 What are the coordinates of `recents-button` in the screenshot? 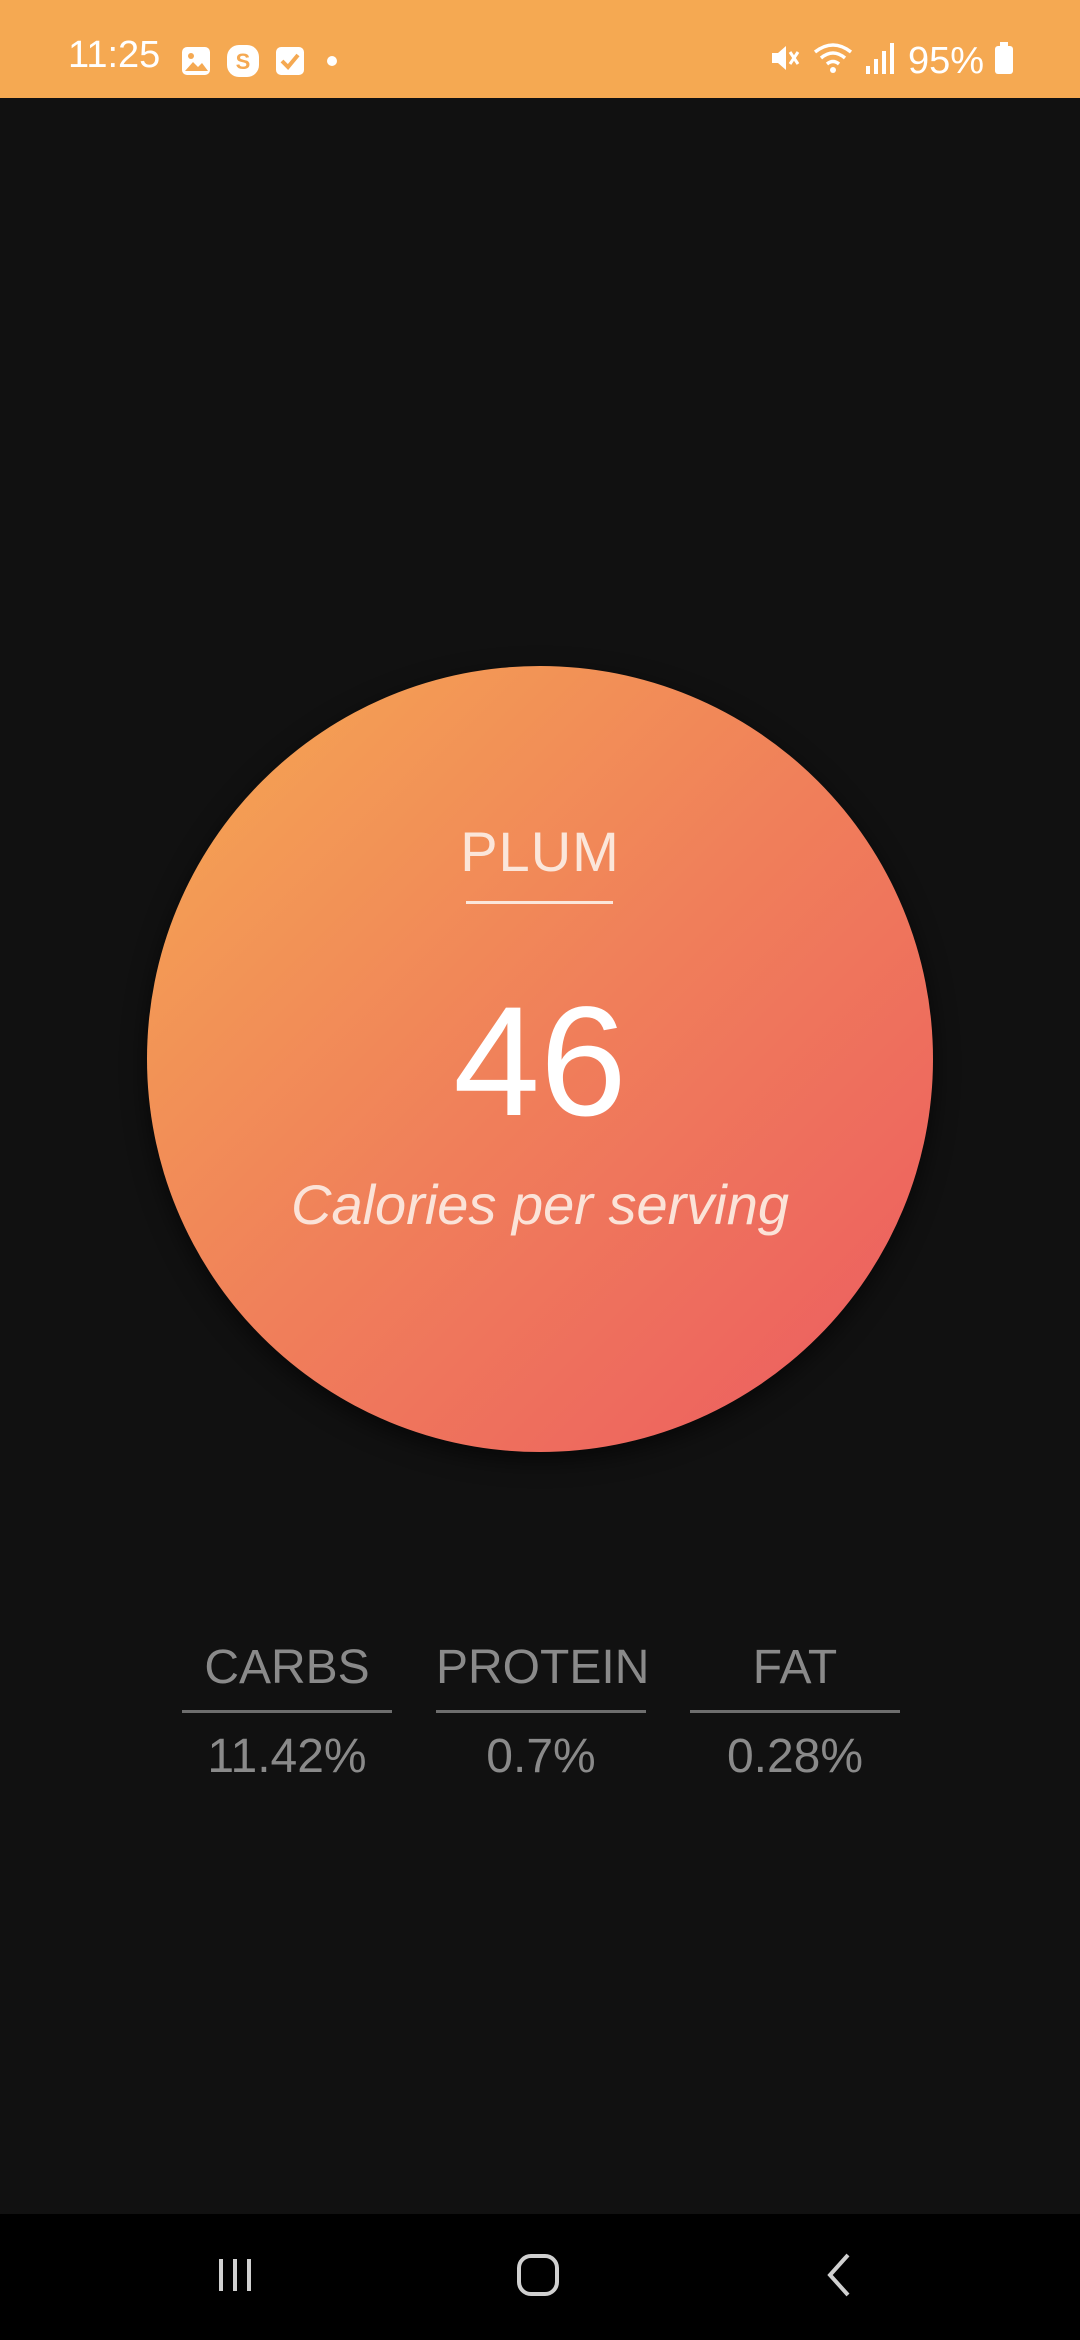 It's located at (235, 2277).